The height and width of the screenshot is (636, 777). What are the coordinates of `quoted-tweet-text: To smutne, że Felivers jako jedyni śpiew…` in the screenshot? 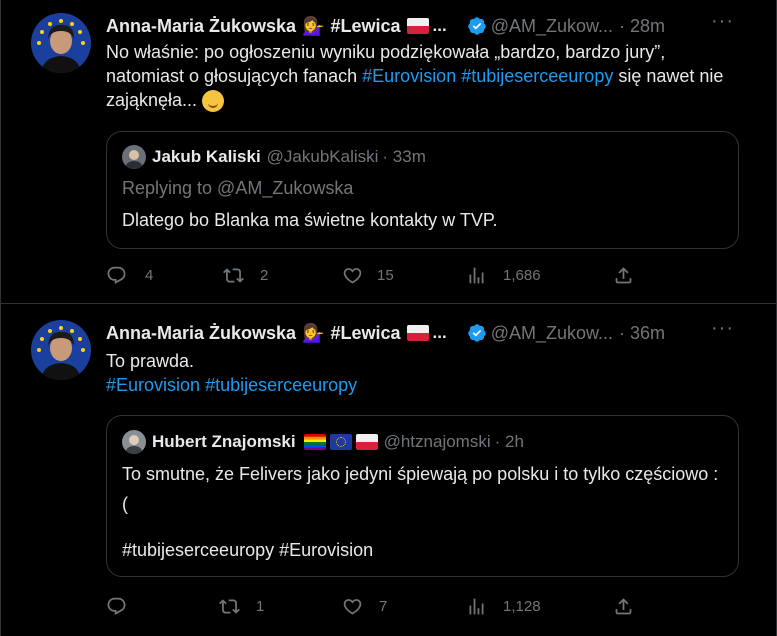 It's located at (420, 489).